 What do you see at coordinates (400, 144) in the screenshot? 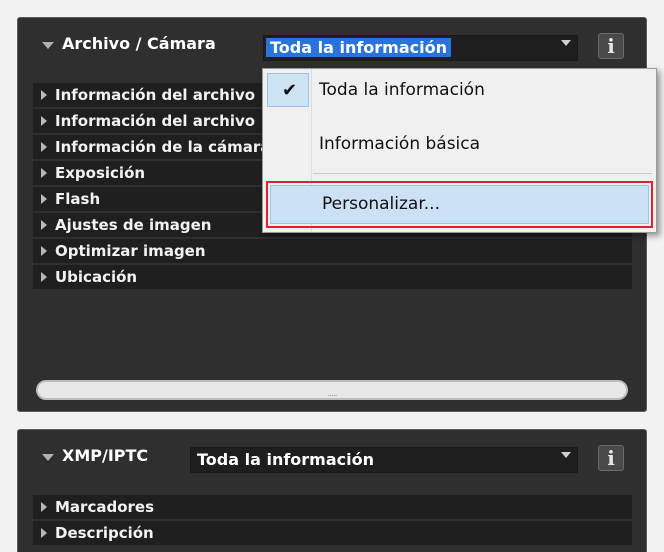
I see `menu-item-label: Información básica` at bounding box center [400, 144].